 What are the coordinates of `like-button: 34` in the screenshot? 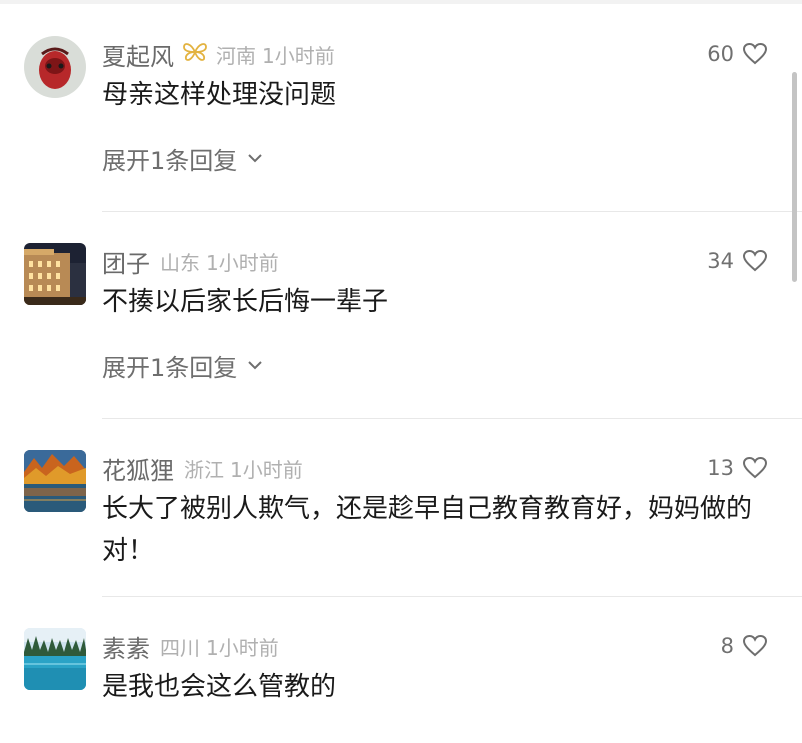 It's located at (737, 261).